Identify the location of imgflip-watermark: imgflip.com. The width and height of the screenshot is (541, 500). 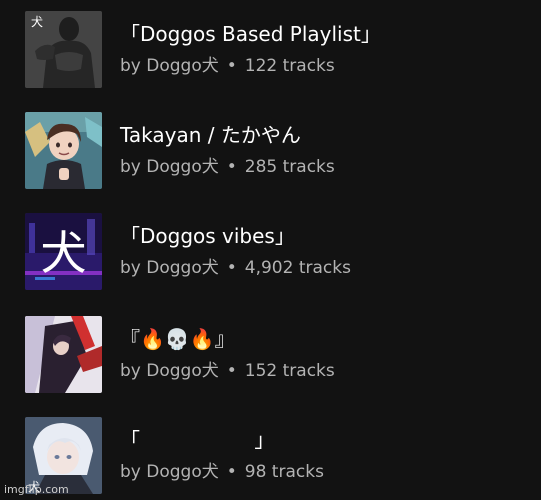
(36, 489).